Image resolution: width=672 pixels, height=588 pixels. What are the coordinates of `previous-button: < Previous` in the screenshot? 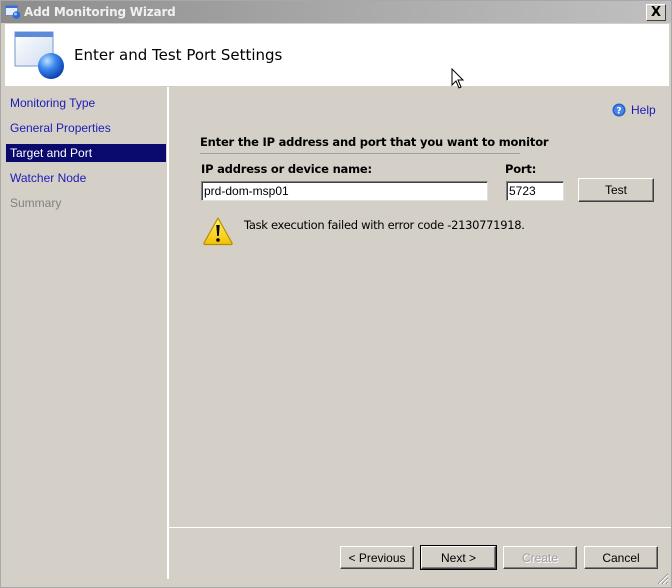 It's located at (377, 557).